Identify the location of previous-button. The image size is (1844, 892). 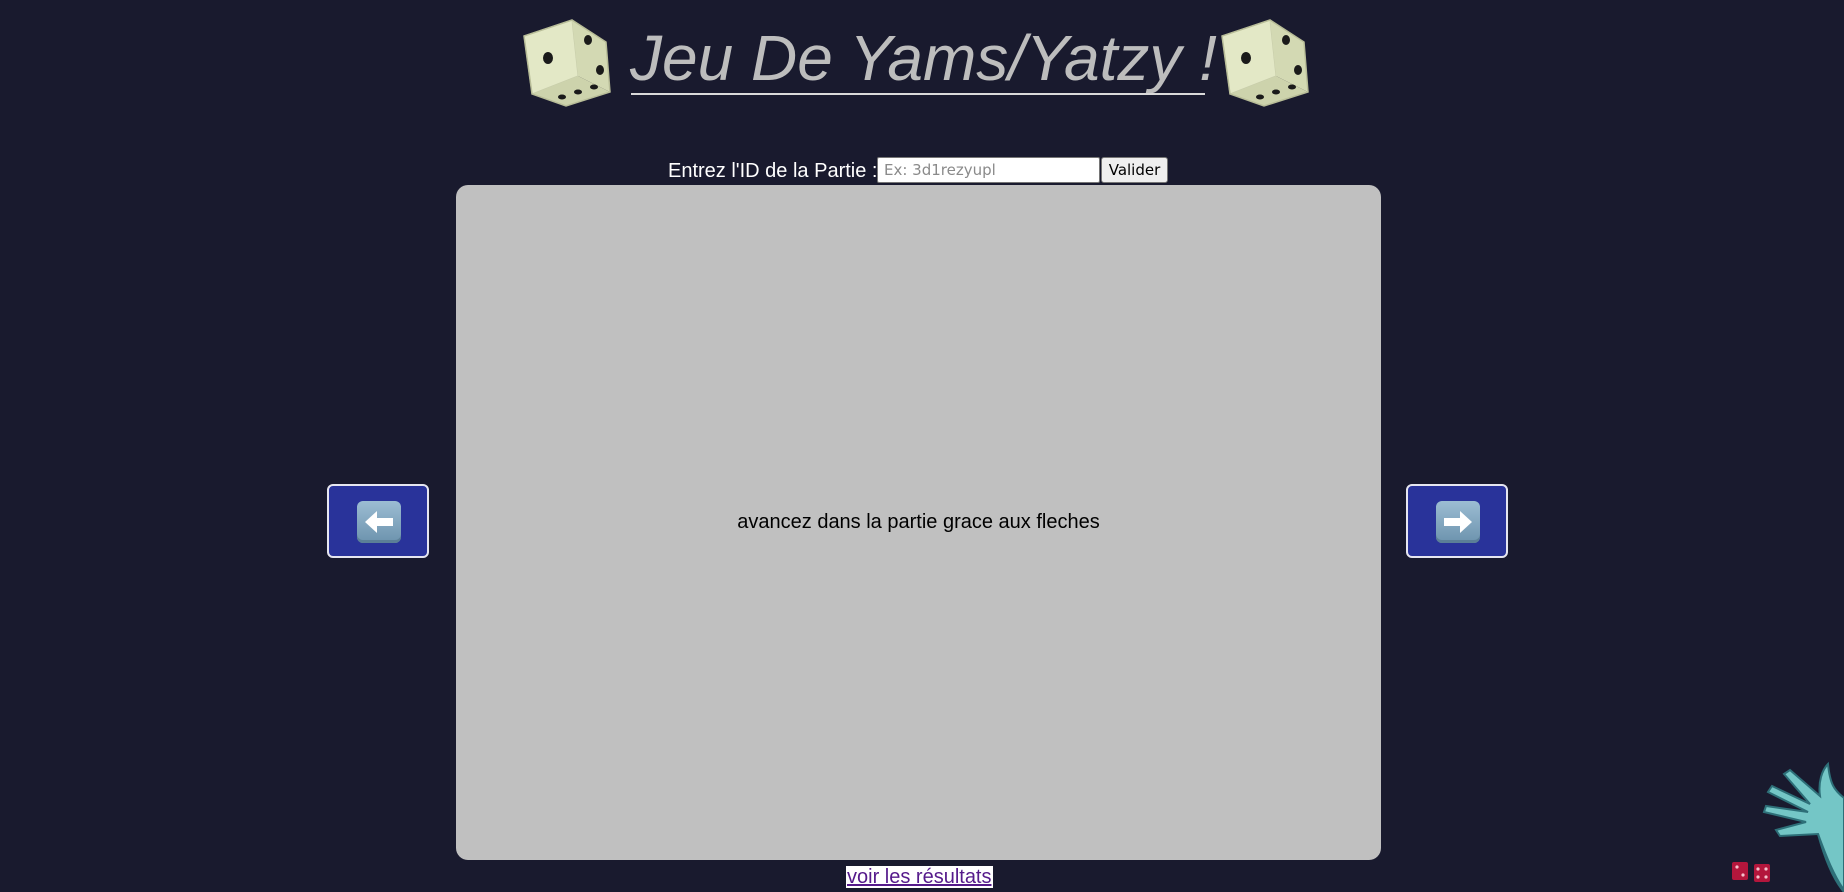
(378, 521).